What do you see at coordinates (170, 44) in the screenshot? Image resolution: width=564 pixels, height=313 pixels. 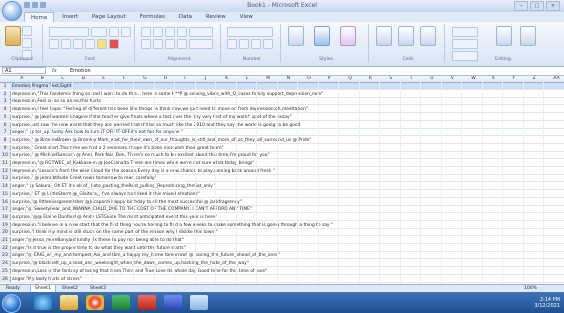 I see `align-right-icon` at bounding box center [170, 44].